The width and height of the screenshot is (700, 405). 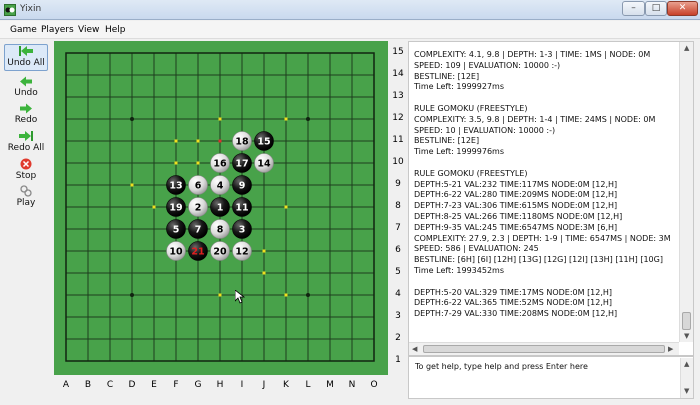 What do you see at coordinates (26, 88) in the screenshot?
I see `undo-button: Undo` at bounding box center [26, 88].